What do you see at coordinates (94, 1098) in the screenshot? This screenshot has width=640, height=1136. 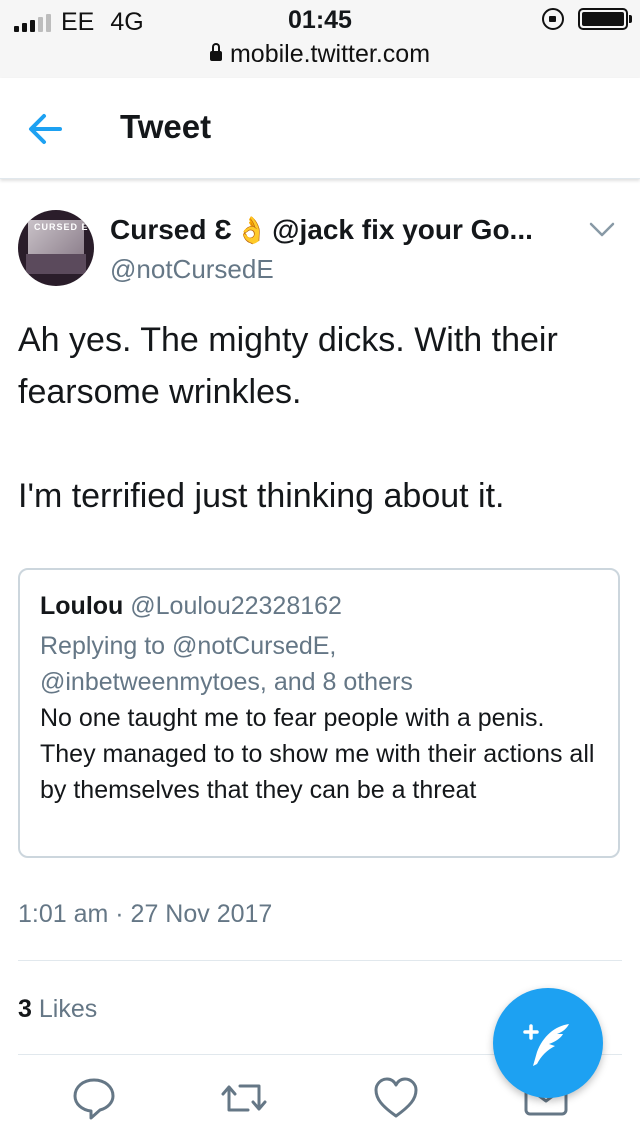 I see `reply-icon` at bounding box center [94, 1098].